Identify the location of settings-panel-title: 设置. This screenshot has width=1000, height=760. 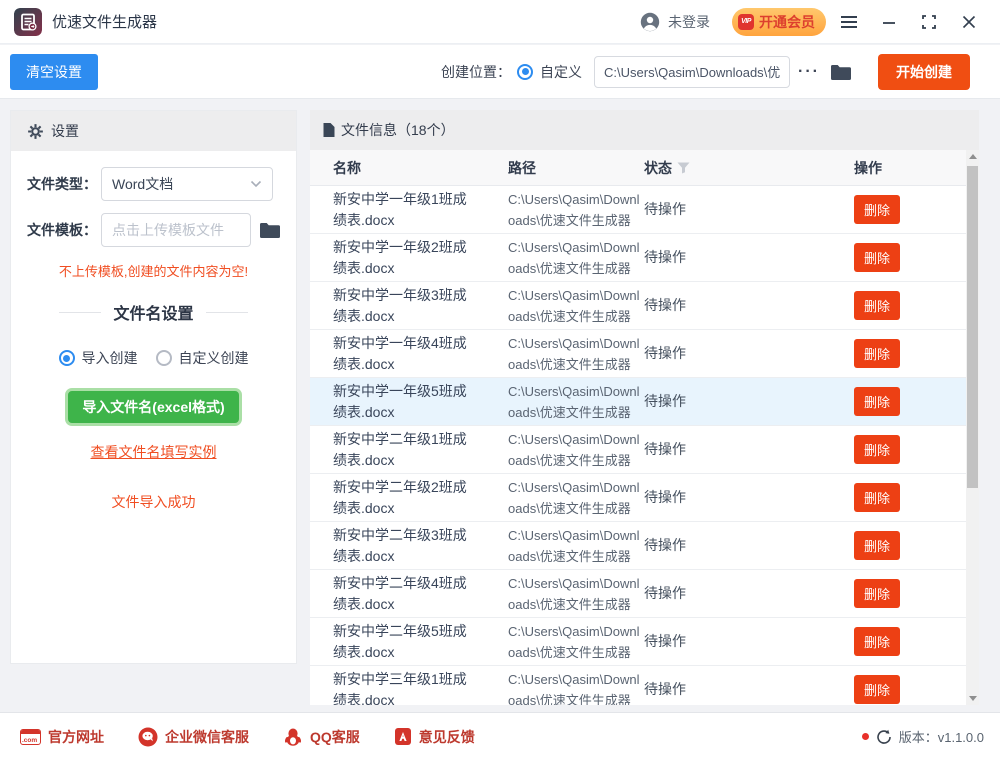
(65, 131).